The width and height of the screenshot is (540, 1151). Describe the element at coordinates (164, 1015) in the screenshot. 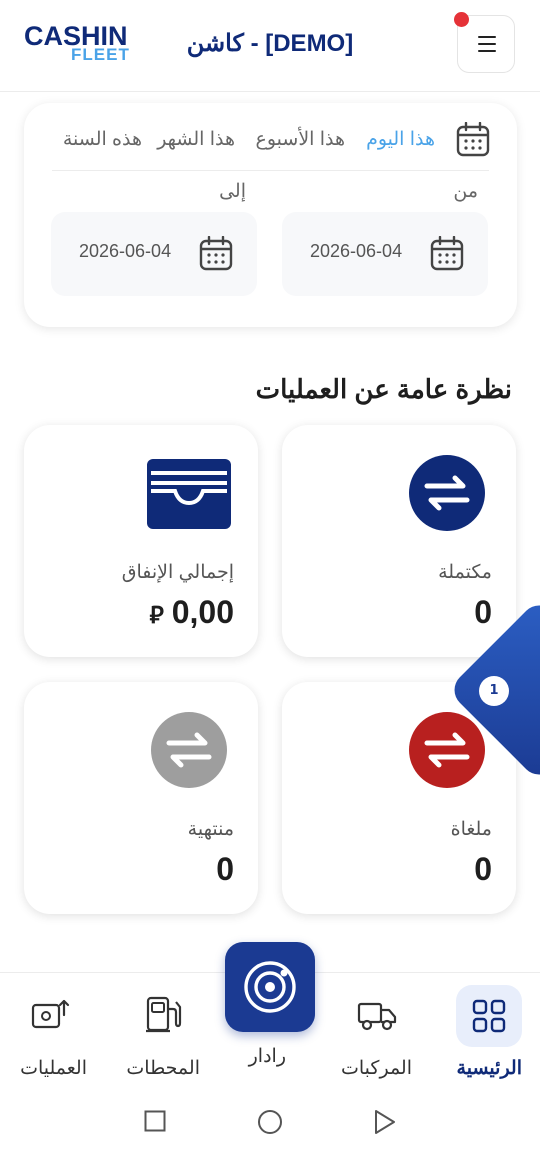

I see `fuel-station-icon` at that location.